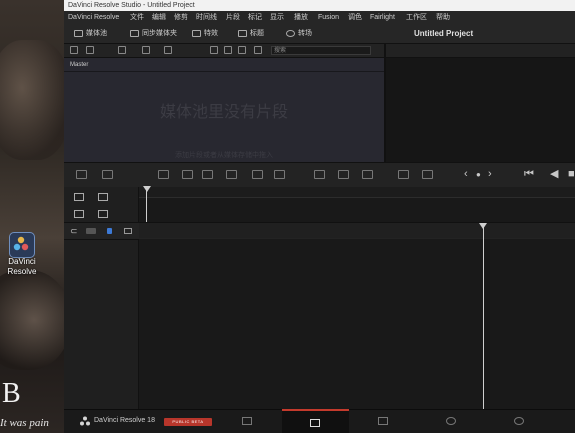  What do you see at coordinates (196, 33) in the screenshot?
I see `effects-icon` at bounding box center [196, 33].